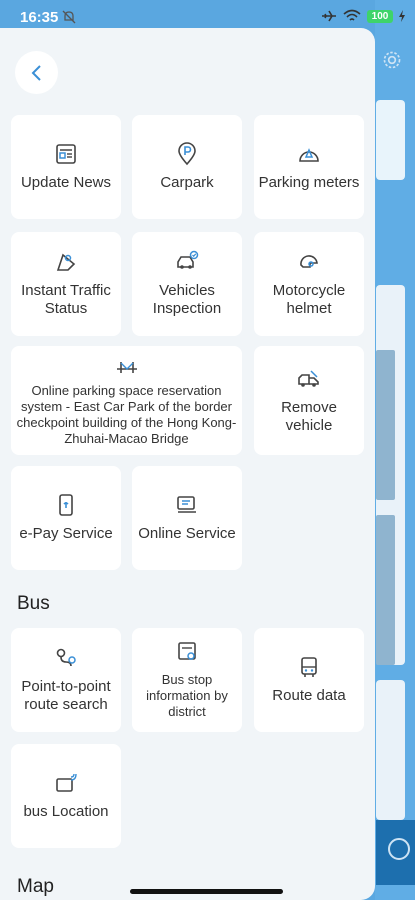 This screenshot has width=415, height=900. Describe the element at coordinates (66, 796) in the screenshot. I see `tile-bus-location: bus Location` at that location.